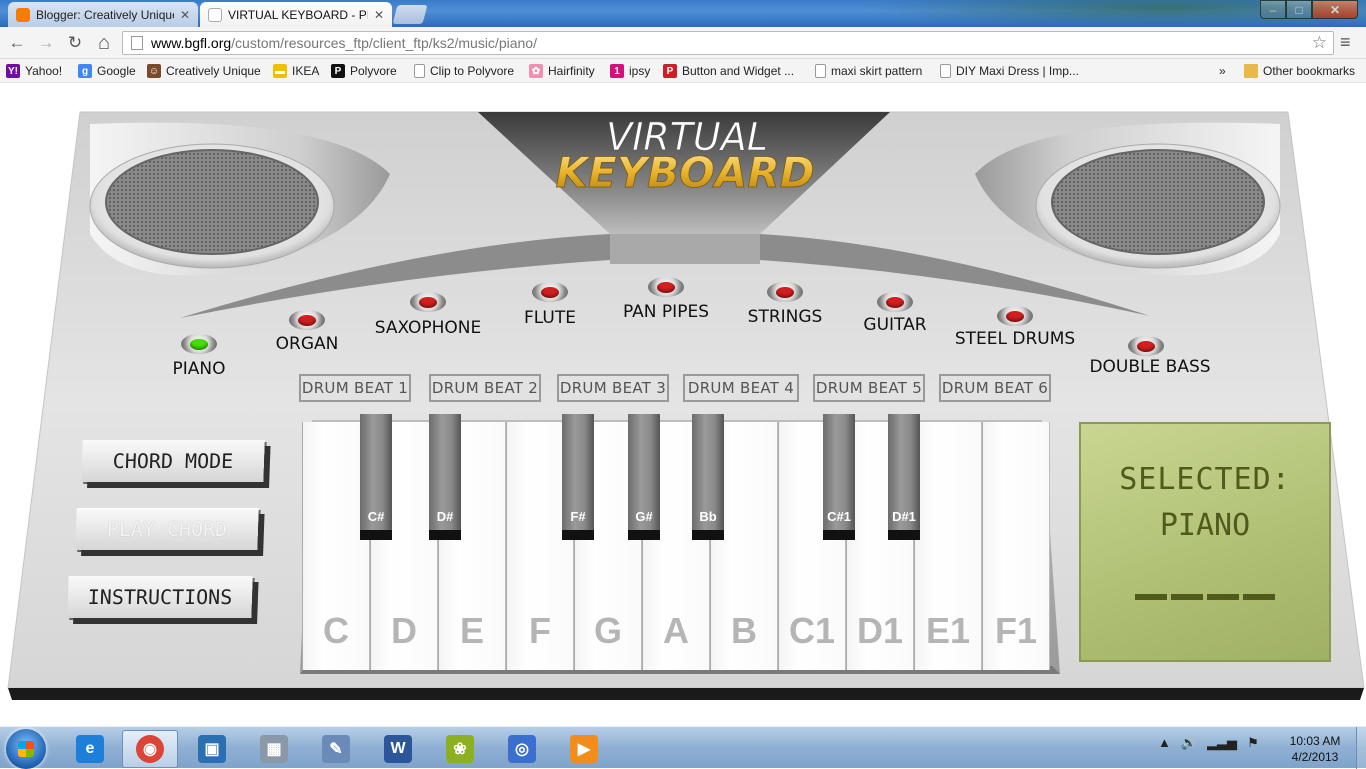 Image resolution: width=1366 pixels, height=769 pixels. What do you see at coordinates (26, 749) in the screenshot?
I see `start-button` at bounding box center [26, 749].